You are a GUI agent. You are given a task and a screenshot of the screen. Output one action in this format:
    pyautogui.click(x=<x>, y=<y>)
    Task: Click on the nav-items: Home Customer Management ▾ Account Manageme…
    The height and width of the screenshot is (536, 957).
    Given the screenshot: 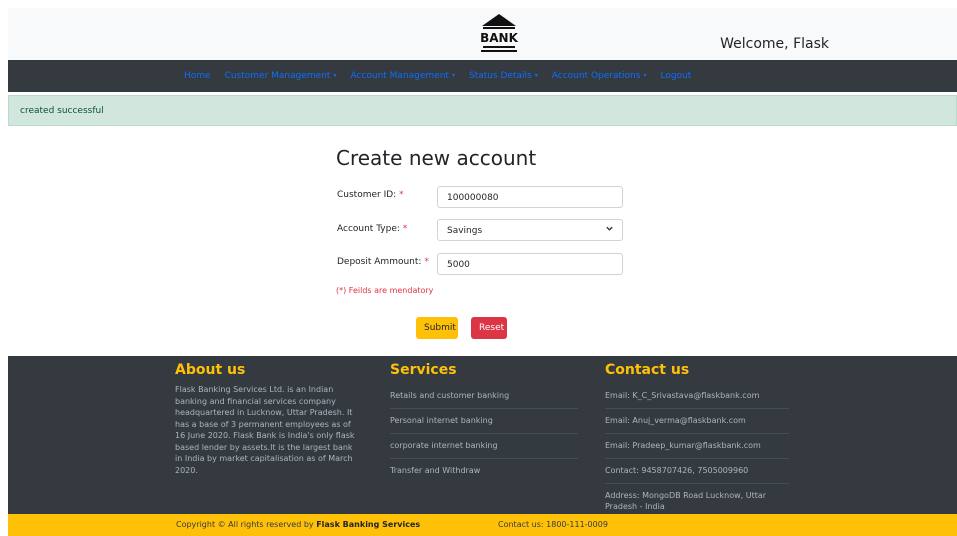 What is the action you would take?
    pyautogui.click(x=444, y=76)
    